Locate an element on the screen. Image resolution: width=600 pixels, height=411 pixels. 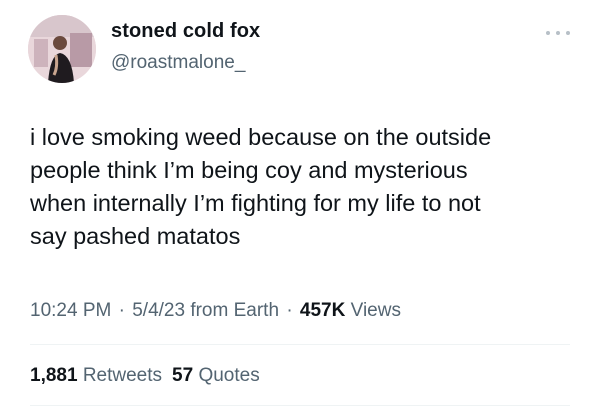
quotes-stat: 57 Quotes is located at coordinates (216, 375).